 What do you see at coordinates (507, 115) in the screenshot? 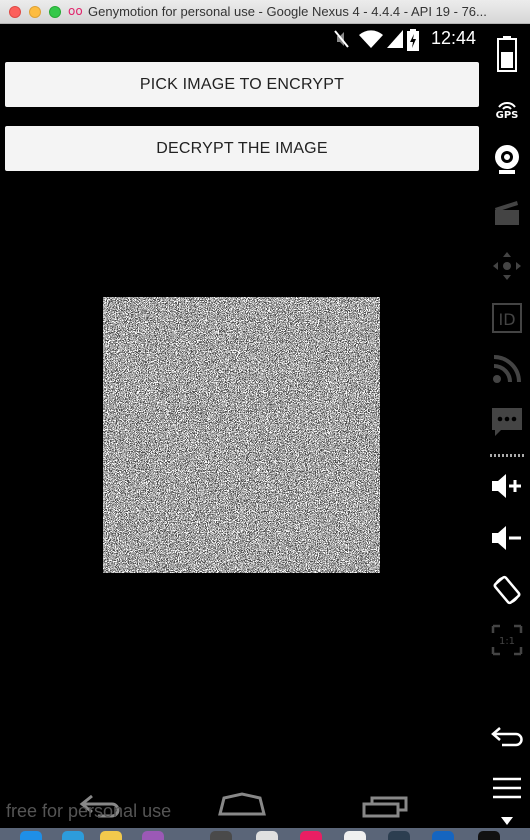
I see `gps-label: GPS` at bounding box center [507, 115].